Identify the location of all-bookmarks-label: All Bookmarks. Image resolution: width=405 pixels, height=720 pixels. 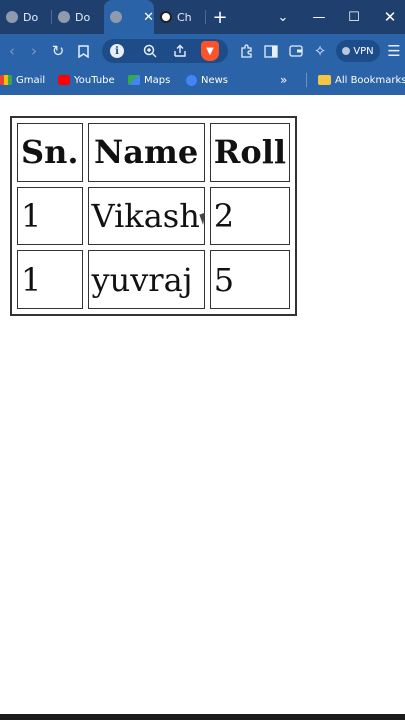
(370, 80).